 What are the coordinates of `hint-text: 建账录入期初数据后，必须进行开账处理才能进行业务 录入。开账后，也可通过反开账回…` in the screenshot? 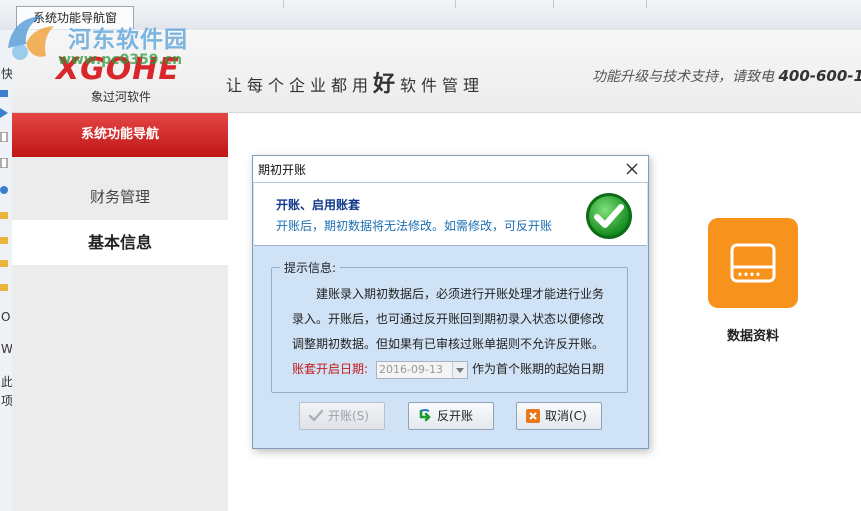 It's located at (452, 319).